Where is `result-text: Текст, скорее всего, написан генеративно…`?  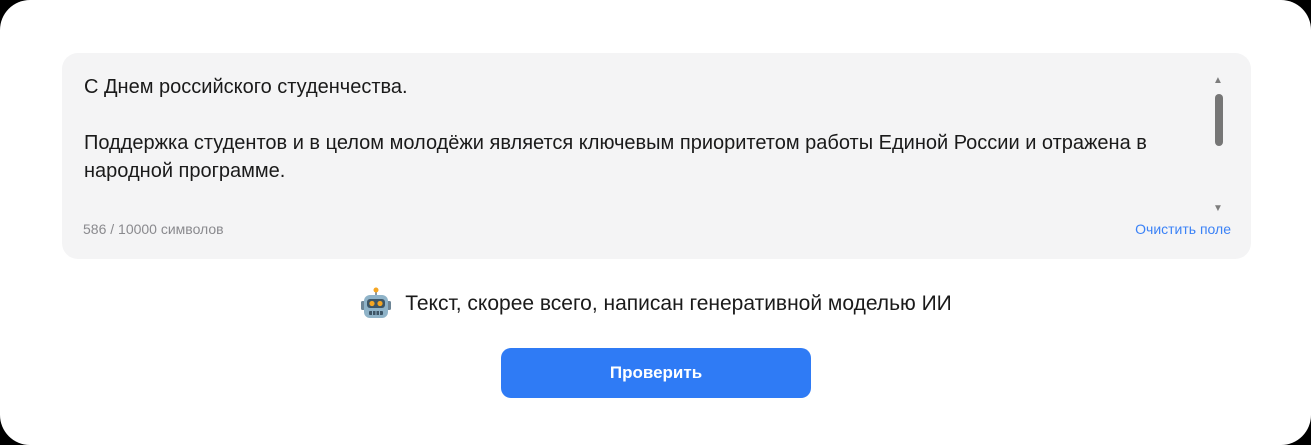 result-text: Текст, скорее всего, написан генеративно… is located at coordinates (678, 303).